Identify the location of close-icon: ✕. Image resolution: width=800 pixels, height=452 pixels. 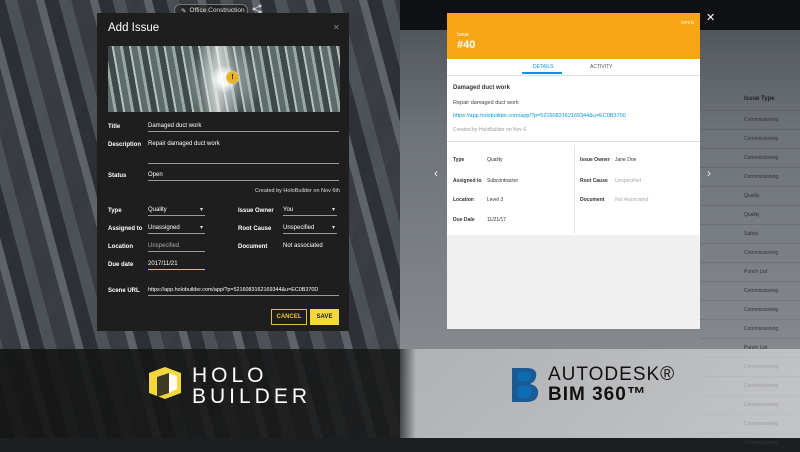
(336, 27).